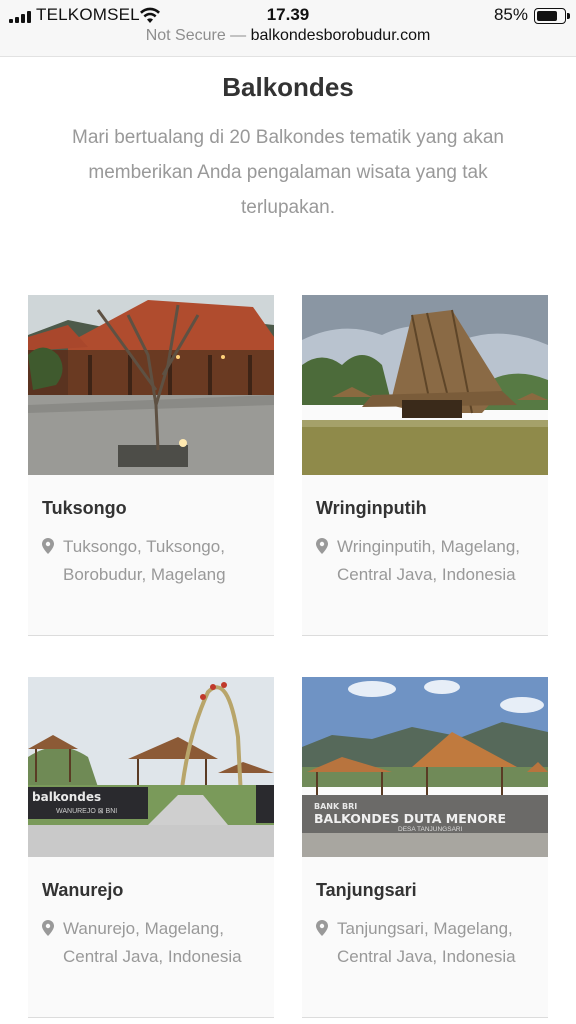 The width and height of the screenshot is (576, 1024). Describe the element at coordinates (151, 767) in the screenshot. I see `wanurejo-photo: balkondes WANUREJO ⊠ BNI` at that location.